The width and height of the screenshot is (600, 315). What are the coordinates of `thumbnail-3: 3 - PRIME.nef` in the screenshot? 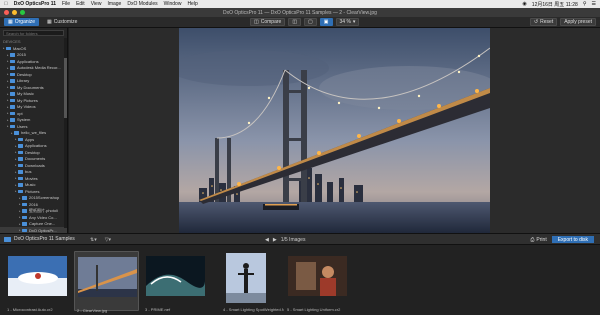 It's located at (175, 281).